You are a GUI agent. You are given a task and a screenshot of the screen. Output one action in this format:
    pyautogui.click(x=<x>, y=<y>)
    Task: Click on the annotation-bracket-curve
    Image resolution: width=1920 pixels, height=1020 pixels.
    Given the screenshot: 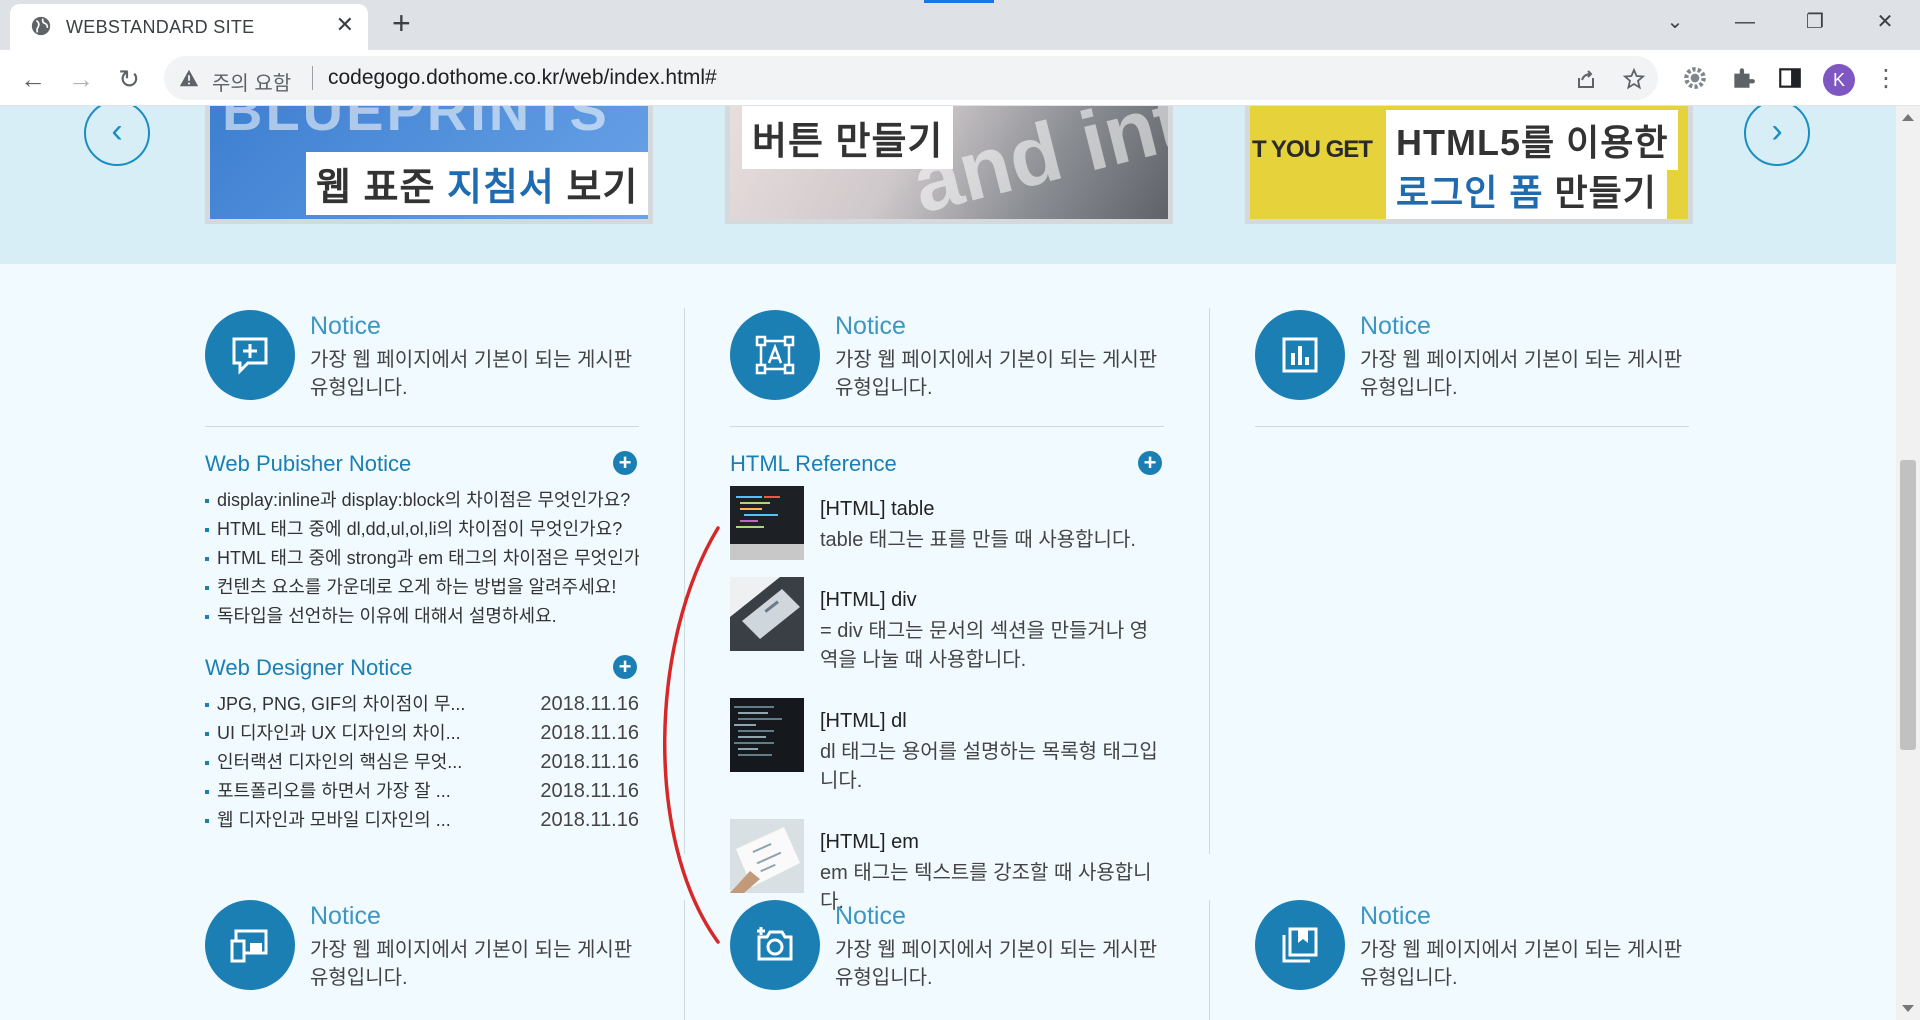 What is the action you would take?
    pyautogui.click(x=691, y=735)
    